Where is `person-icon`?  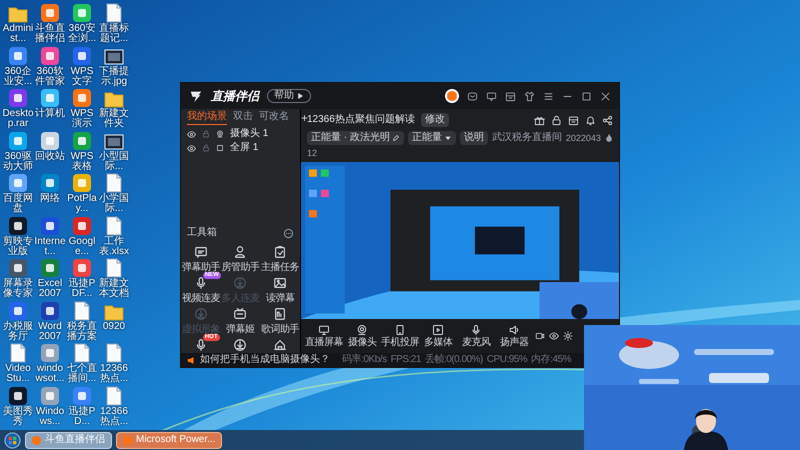
person-icon is located at coordinates (240, 252).